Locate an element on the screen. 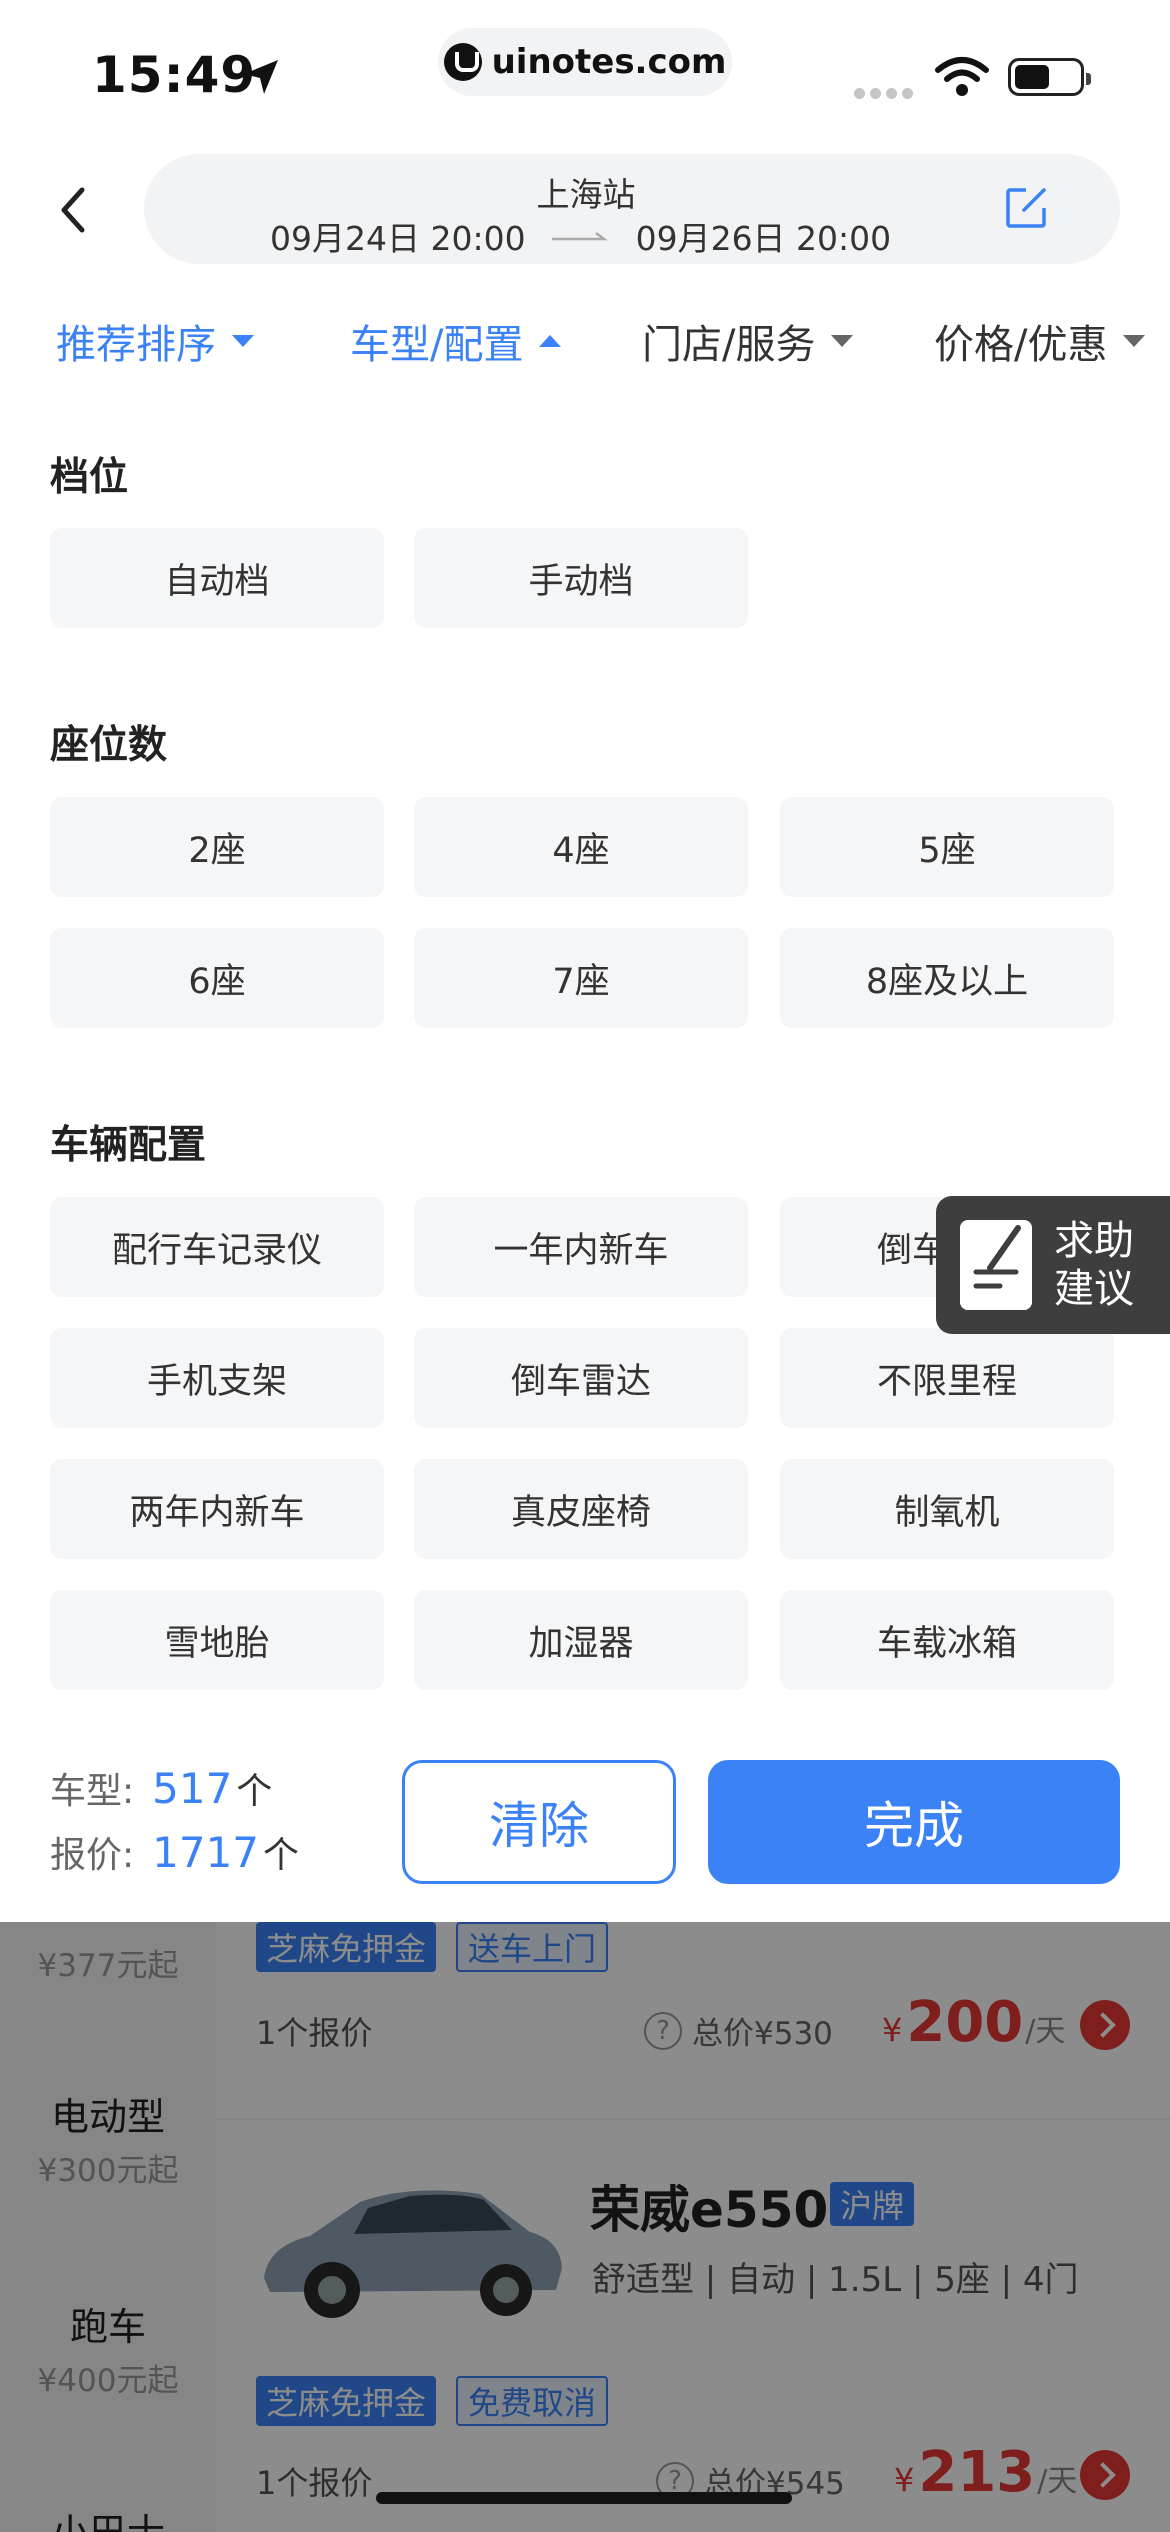 This screenshot has height=2532, width=1170. url-pill: uinotes.com is located at coordinates (585, 62).